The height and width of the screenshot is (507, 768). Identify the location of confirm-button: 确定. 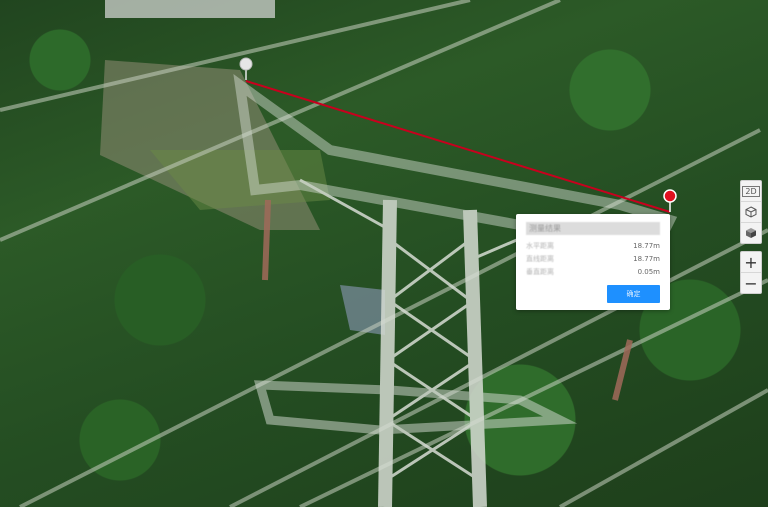
(633, 294).